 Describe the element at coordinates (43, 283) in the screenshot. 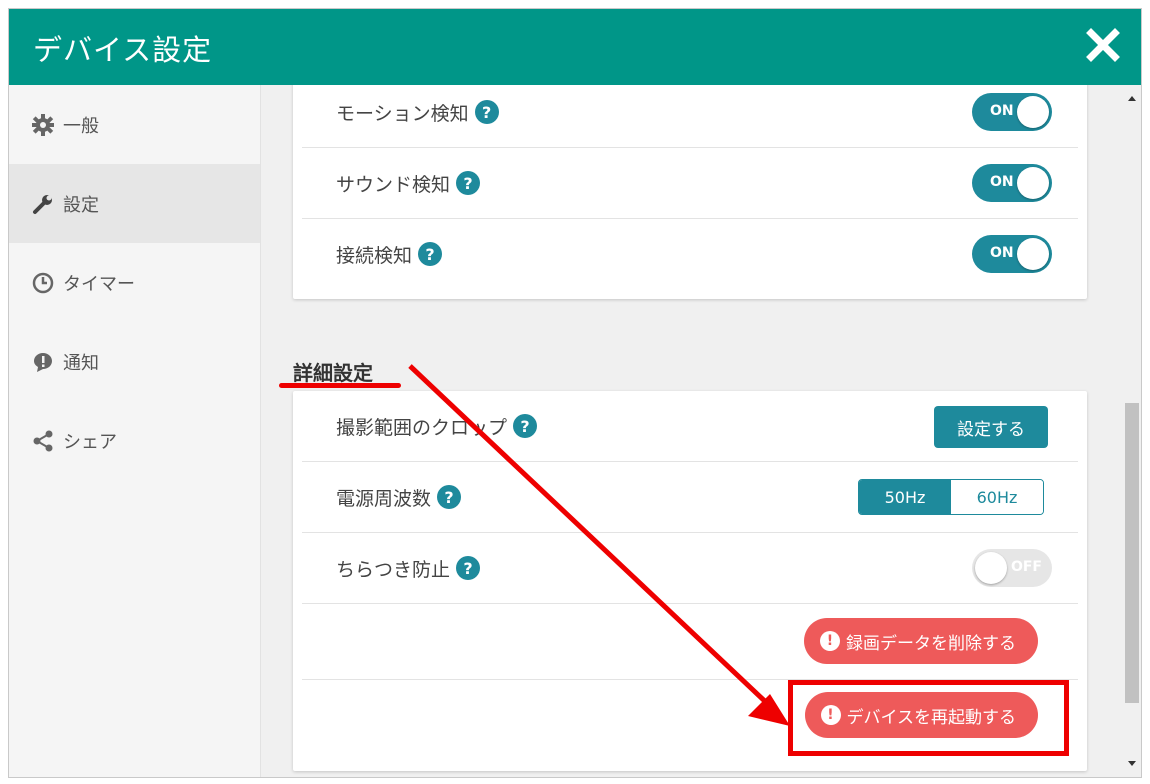

I see `clock-icon` at that location.